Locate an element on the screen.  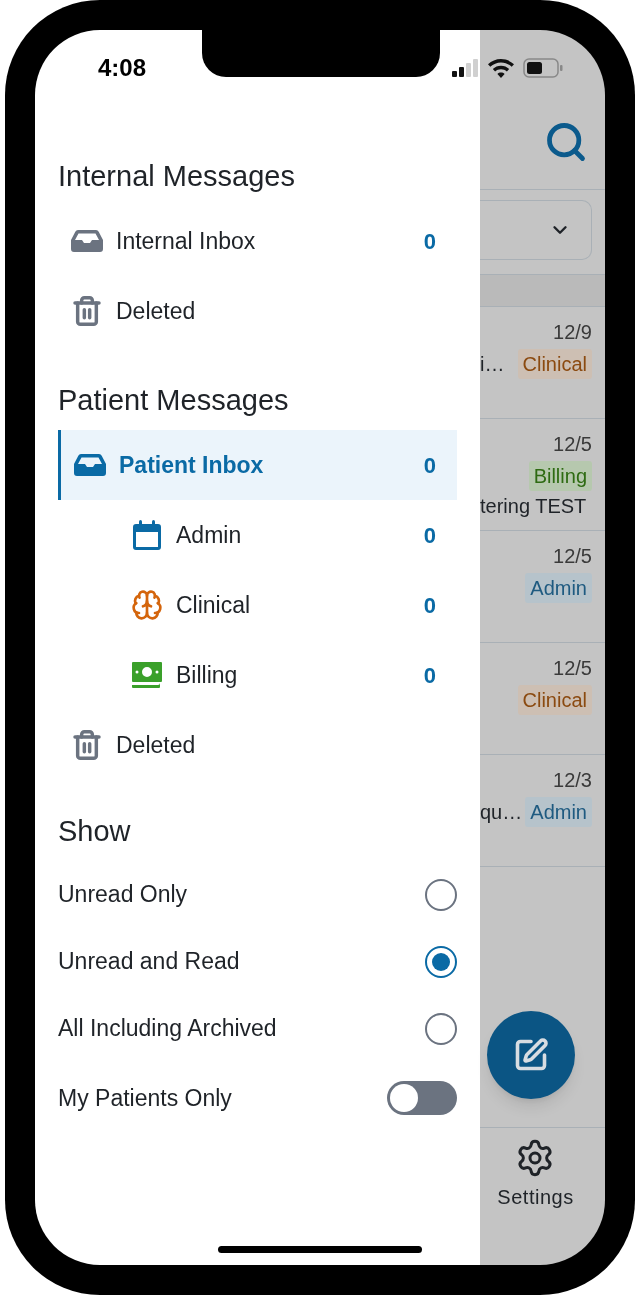
settings-tab: Settings is located at coordinates (542, 1175).